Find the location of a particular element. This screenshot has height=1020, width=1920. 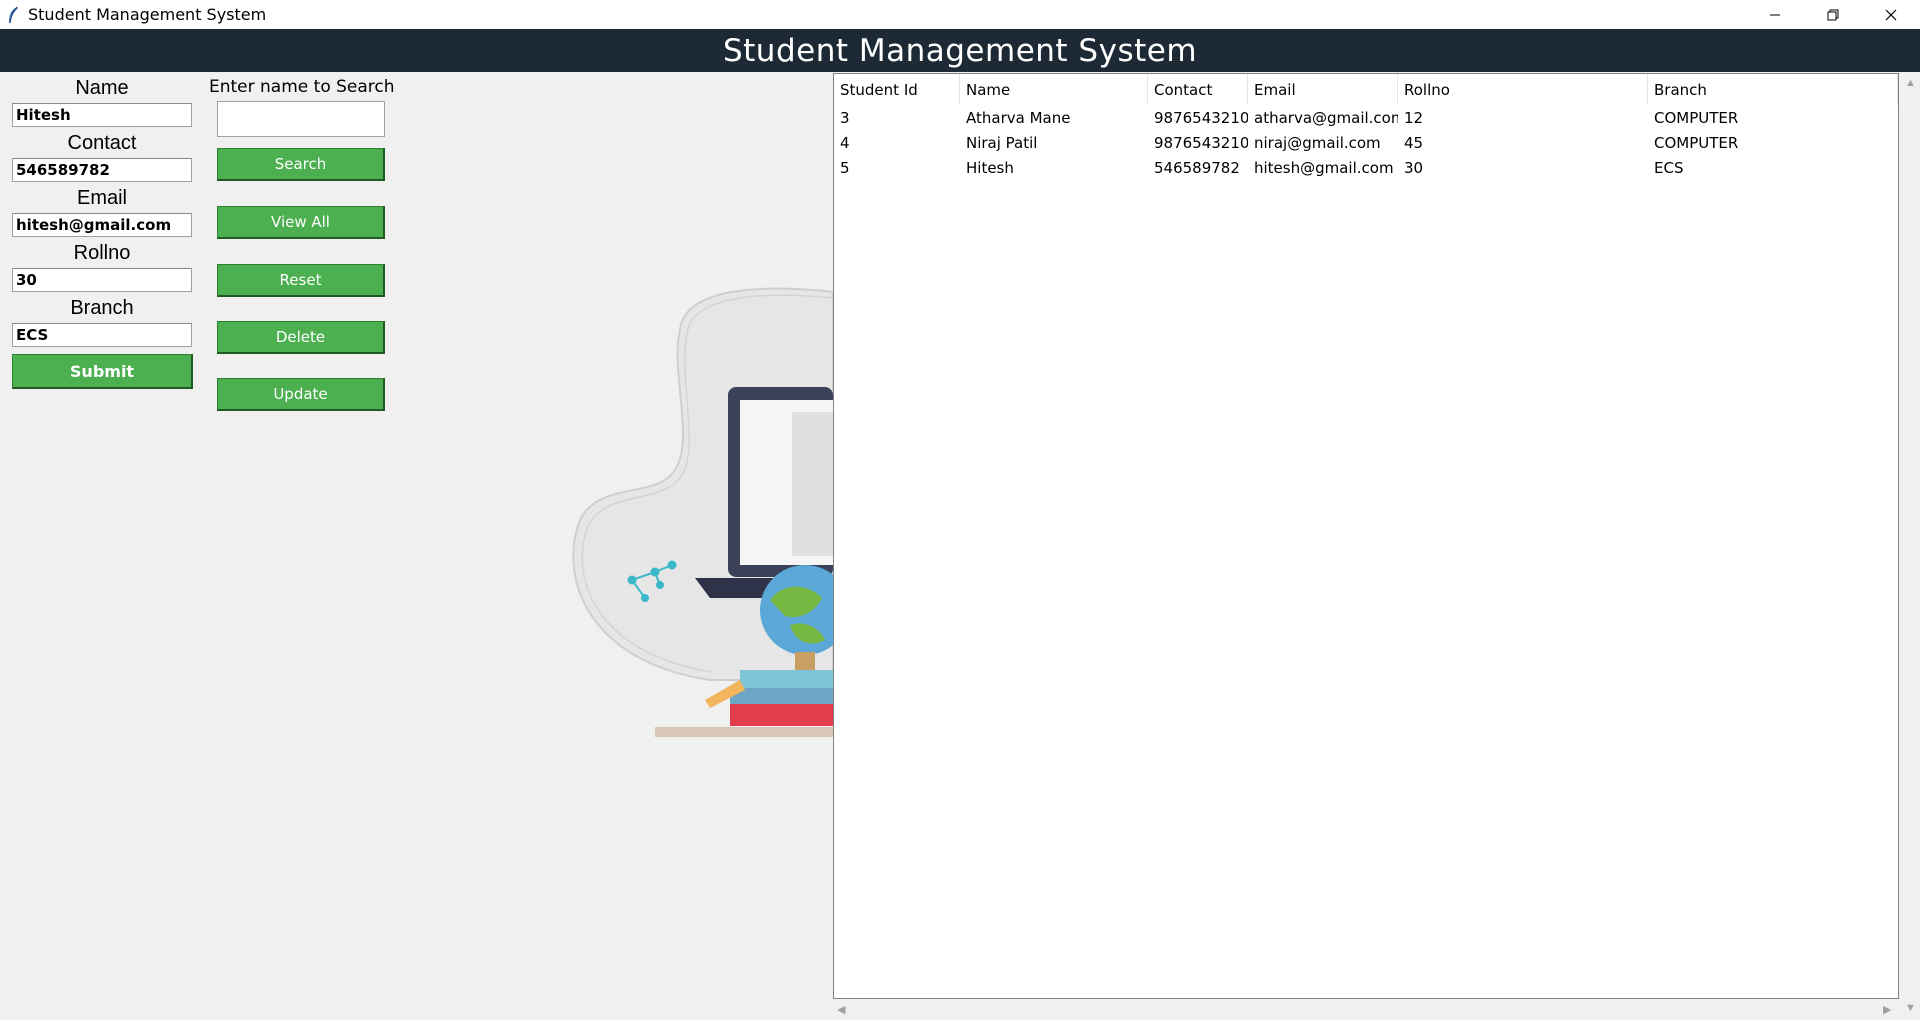

cell-student-id: 5 is located at coordinates (845, 167).